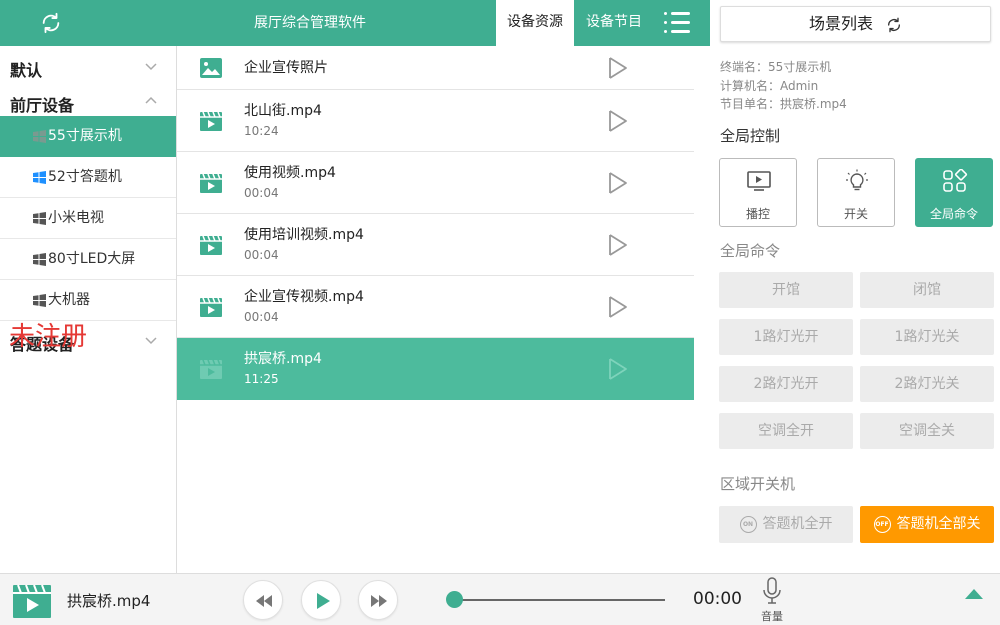  Describe the element at coordinates (857, 180) in the screenshot. I see `light-bulb-icon` at that location.